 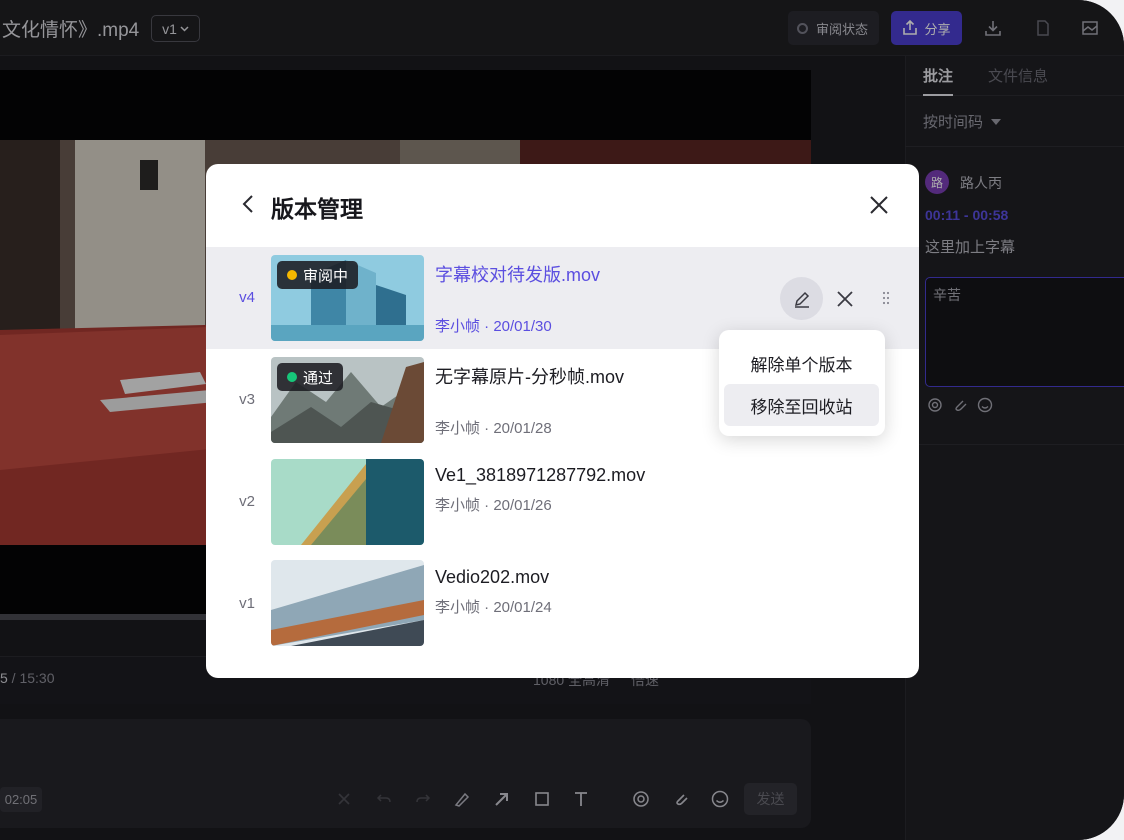 What do you see at coordinates (540, 475) in the screenshot?
I see `file-name: Ve1_3818971287792.mov` at bounding box center [540, 475].